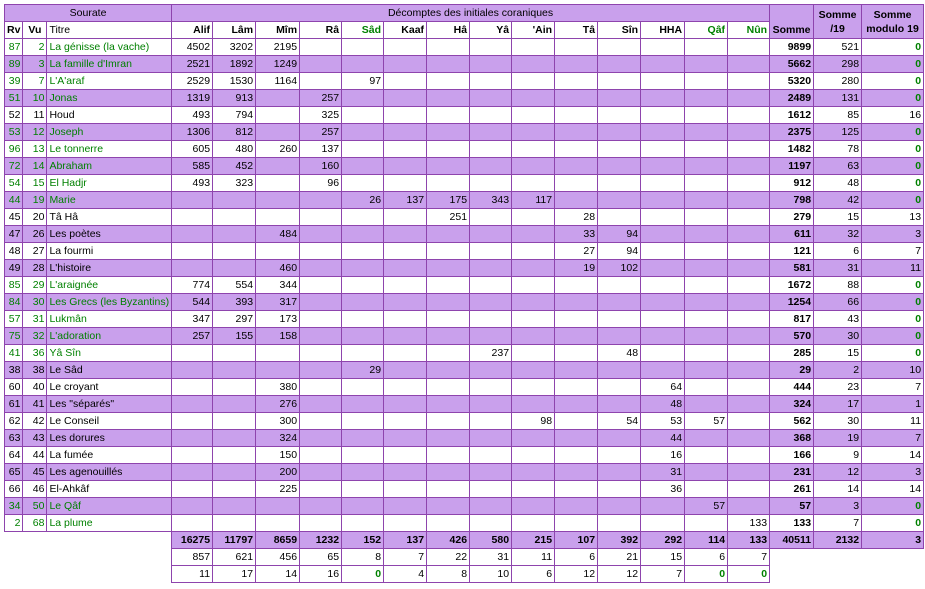 The height and width of the screenshot is (589, 925). What do you see at coordinates (278, 149) in the screenshot?
I see `cell-count: 260` at bounding box center [278, 149].